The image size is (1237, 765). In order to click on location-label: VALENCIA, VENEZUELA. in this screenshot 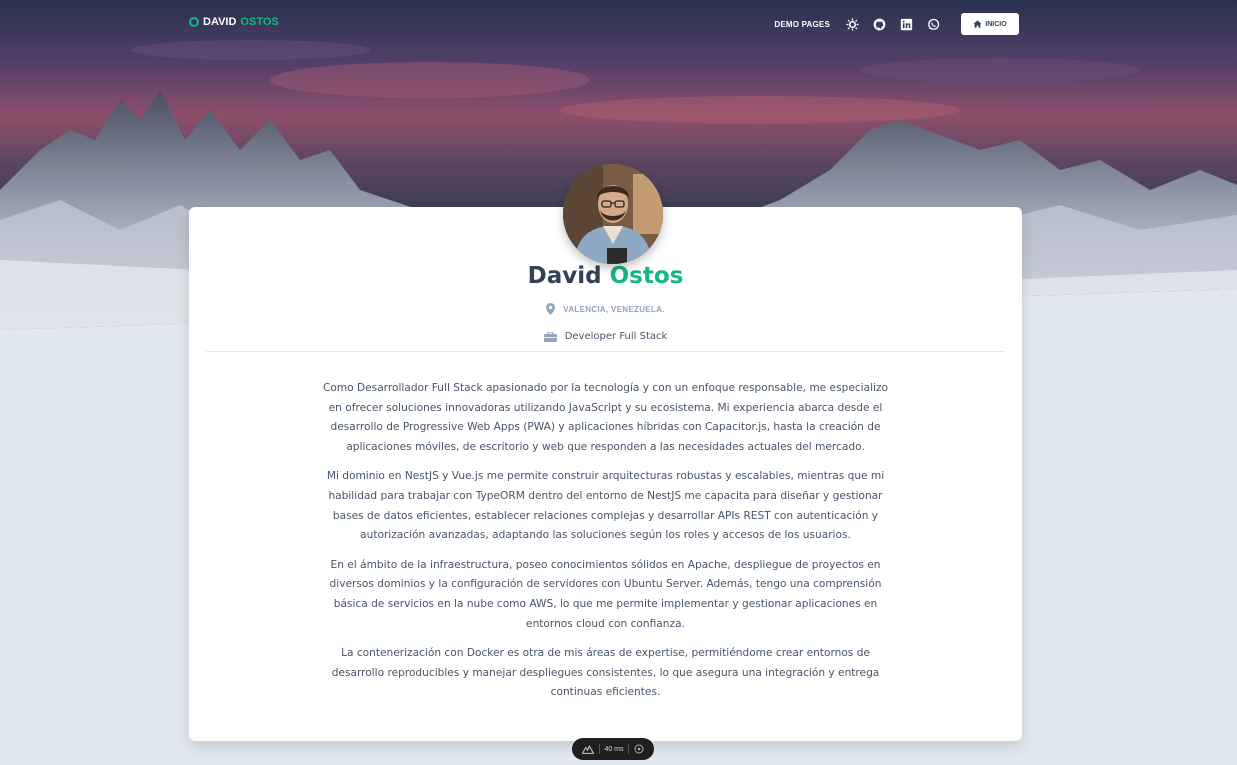, I will do `click(614, 309)`.